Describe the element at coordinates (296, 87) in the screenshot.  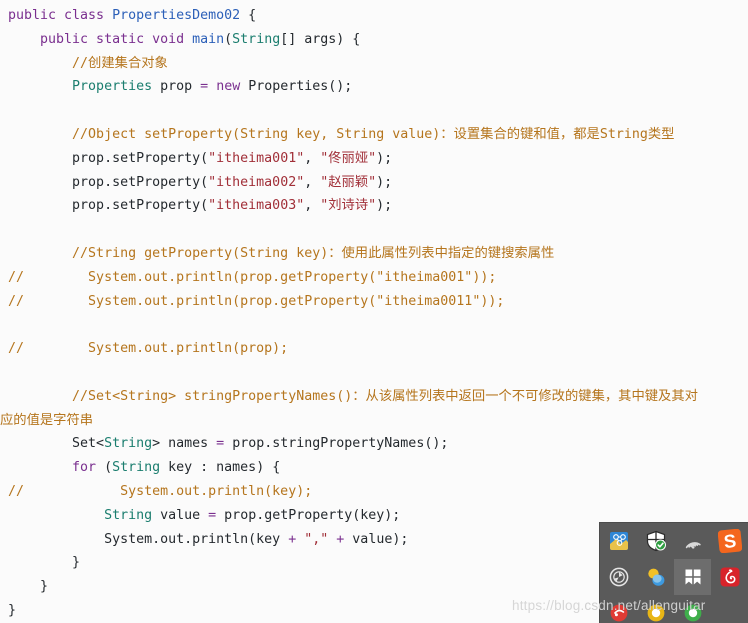
I see `code-token: Properties();` at that location.